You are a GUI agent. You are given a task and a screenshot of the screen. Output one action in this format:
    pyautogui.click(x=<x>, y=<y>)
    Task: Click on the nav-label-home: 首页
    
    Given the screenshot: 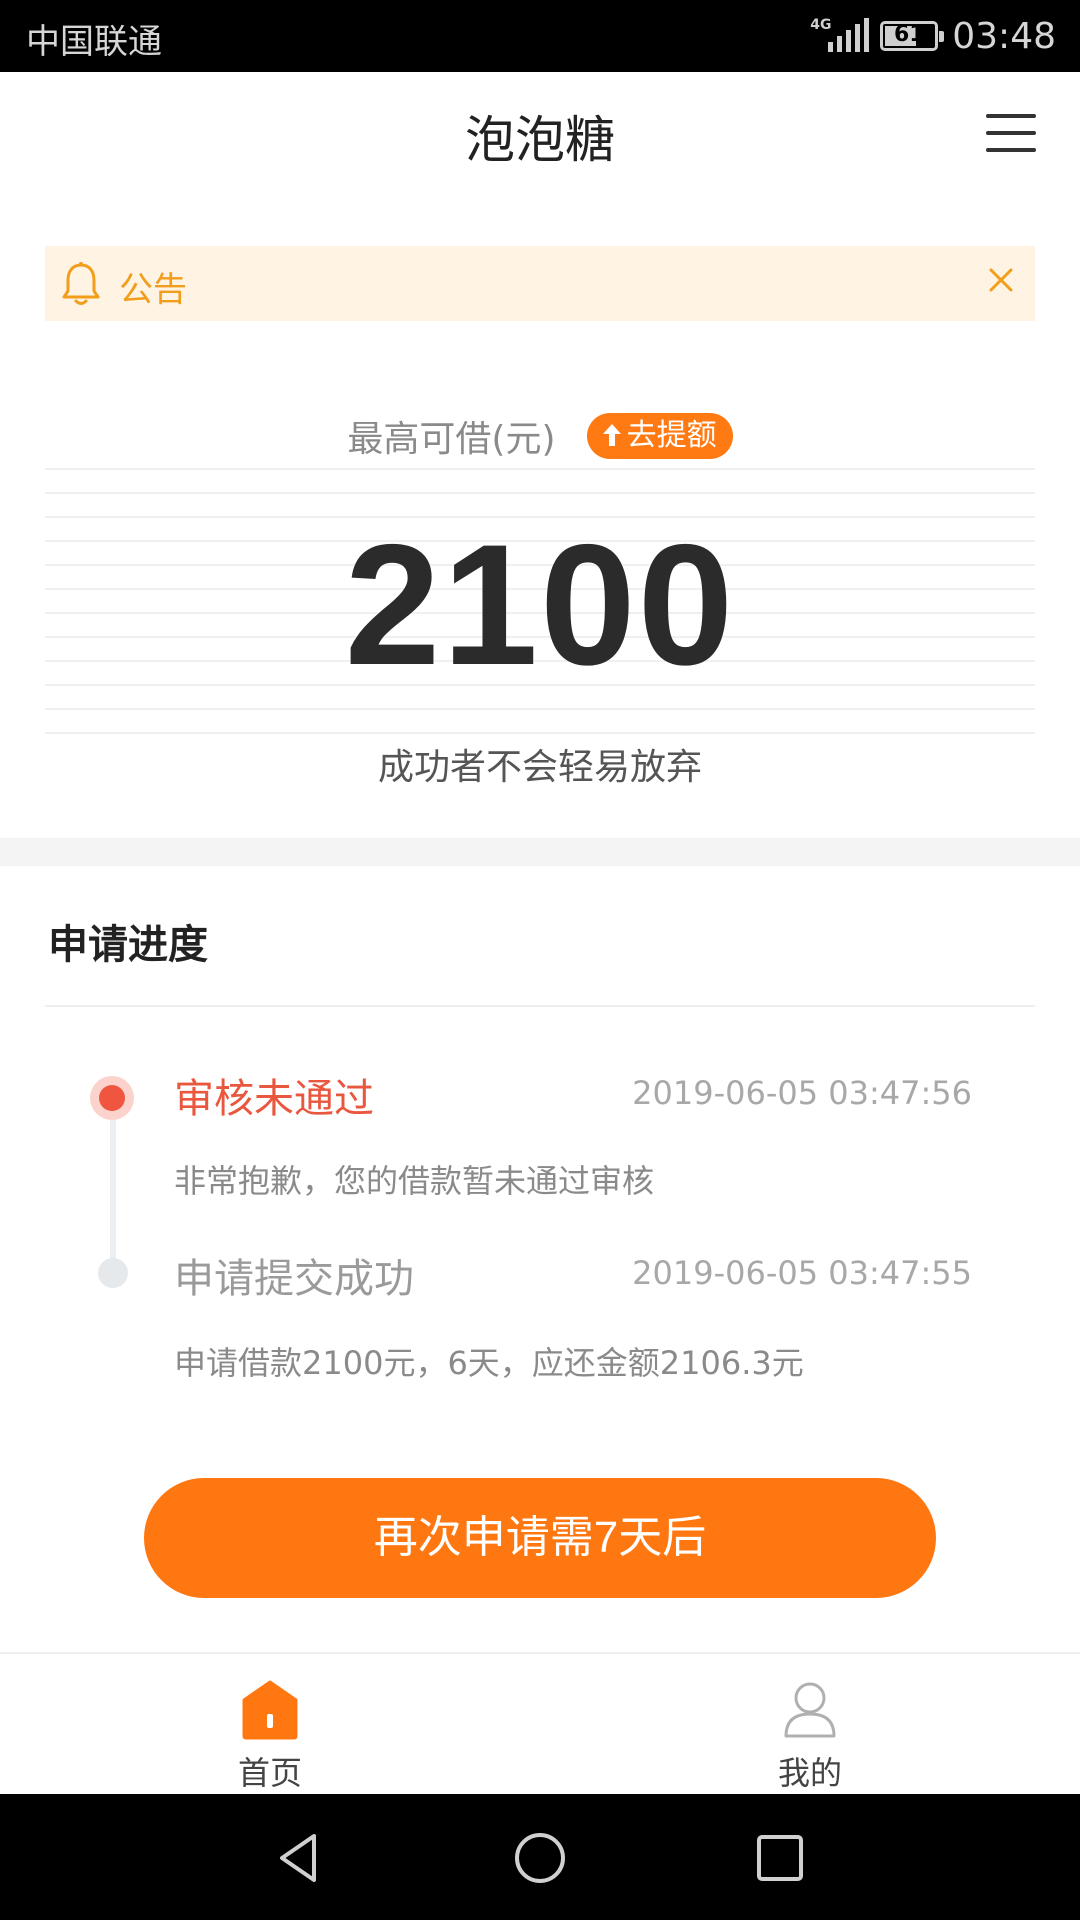 What is the action you would take?
    pyautogui.click(x=269, y=1773)
    